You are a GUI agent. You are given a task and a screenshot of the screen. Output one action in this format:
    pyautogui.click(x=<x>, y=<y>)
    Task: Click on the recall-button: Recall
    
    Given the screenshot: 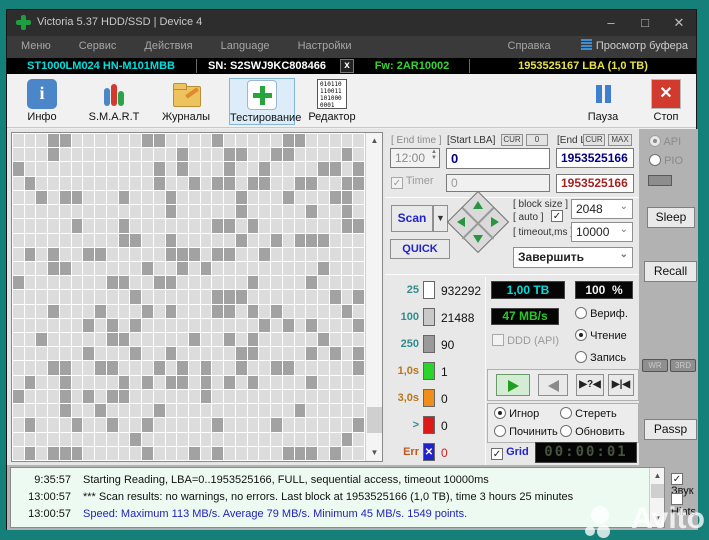 What is the action you would take?
    pyautogui.click(x=670, y=271)
    